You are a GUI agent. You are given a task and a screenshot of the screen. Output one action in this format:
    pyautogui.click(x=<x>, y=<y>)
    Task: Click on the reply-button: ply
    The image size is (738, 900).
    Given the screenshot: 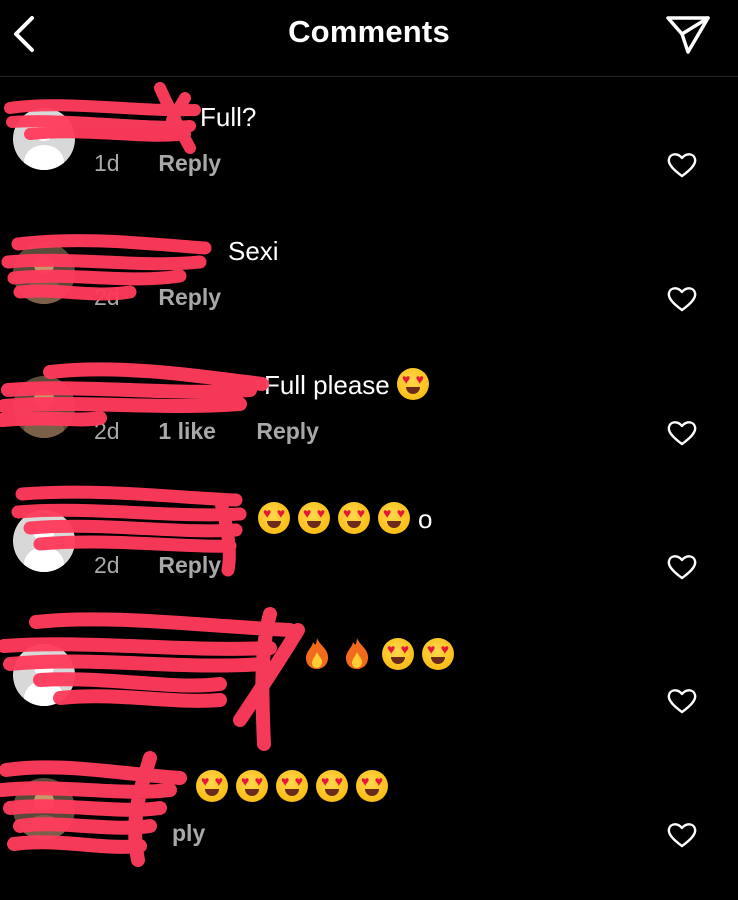 What is the action you would take?
    pyautogui.click(x=188, y=833)
    